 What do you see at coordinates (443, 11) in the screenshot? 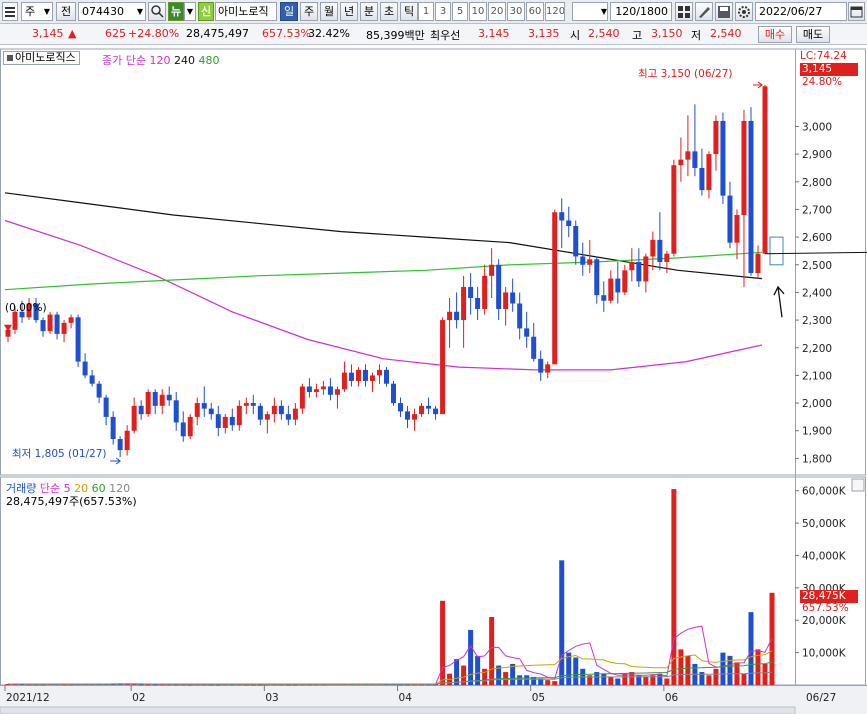
I see `tab-interval-3: 3` at bounding box center [443, 11].